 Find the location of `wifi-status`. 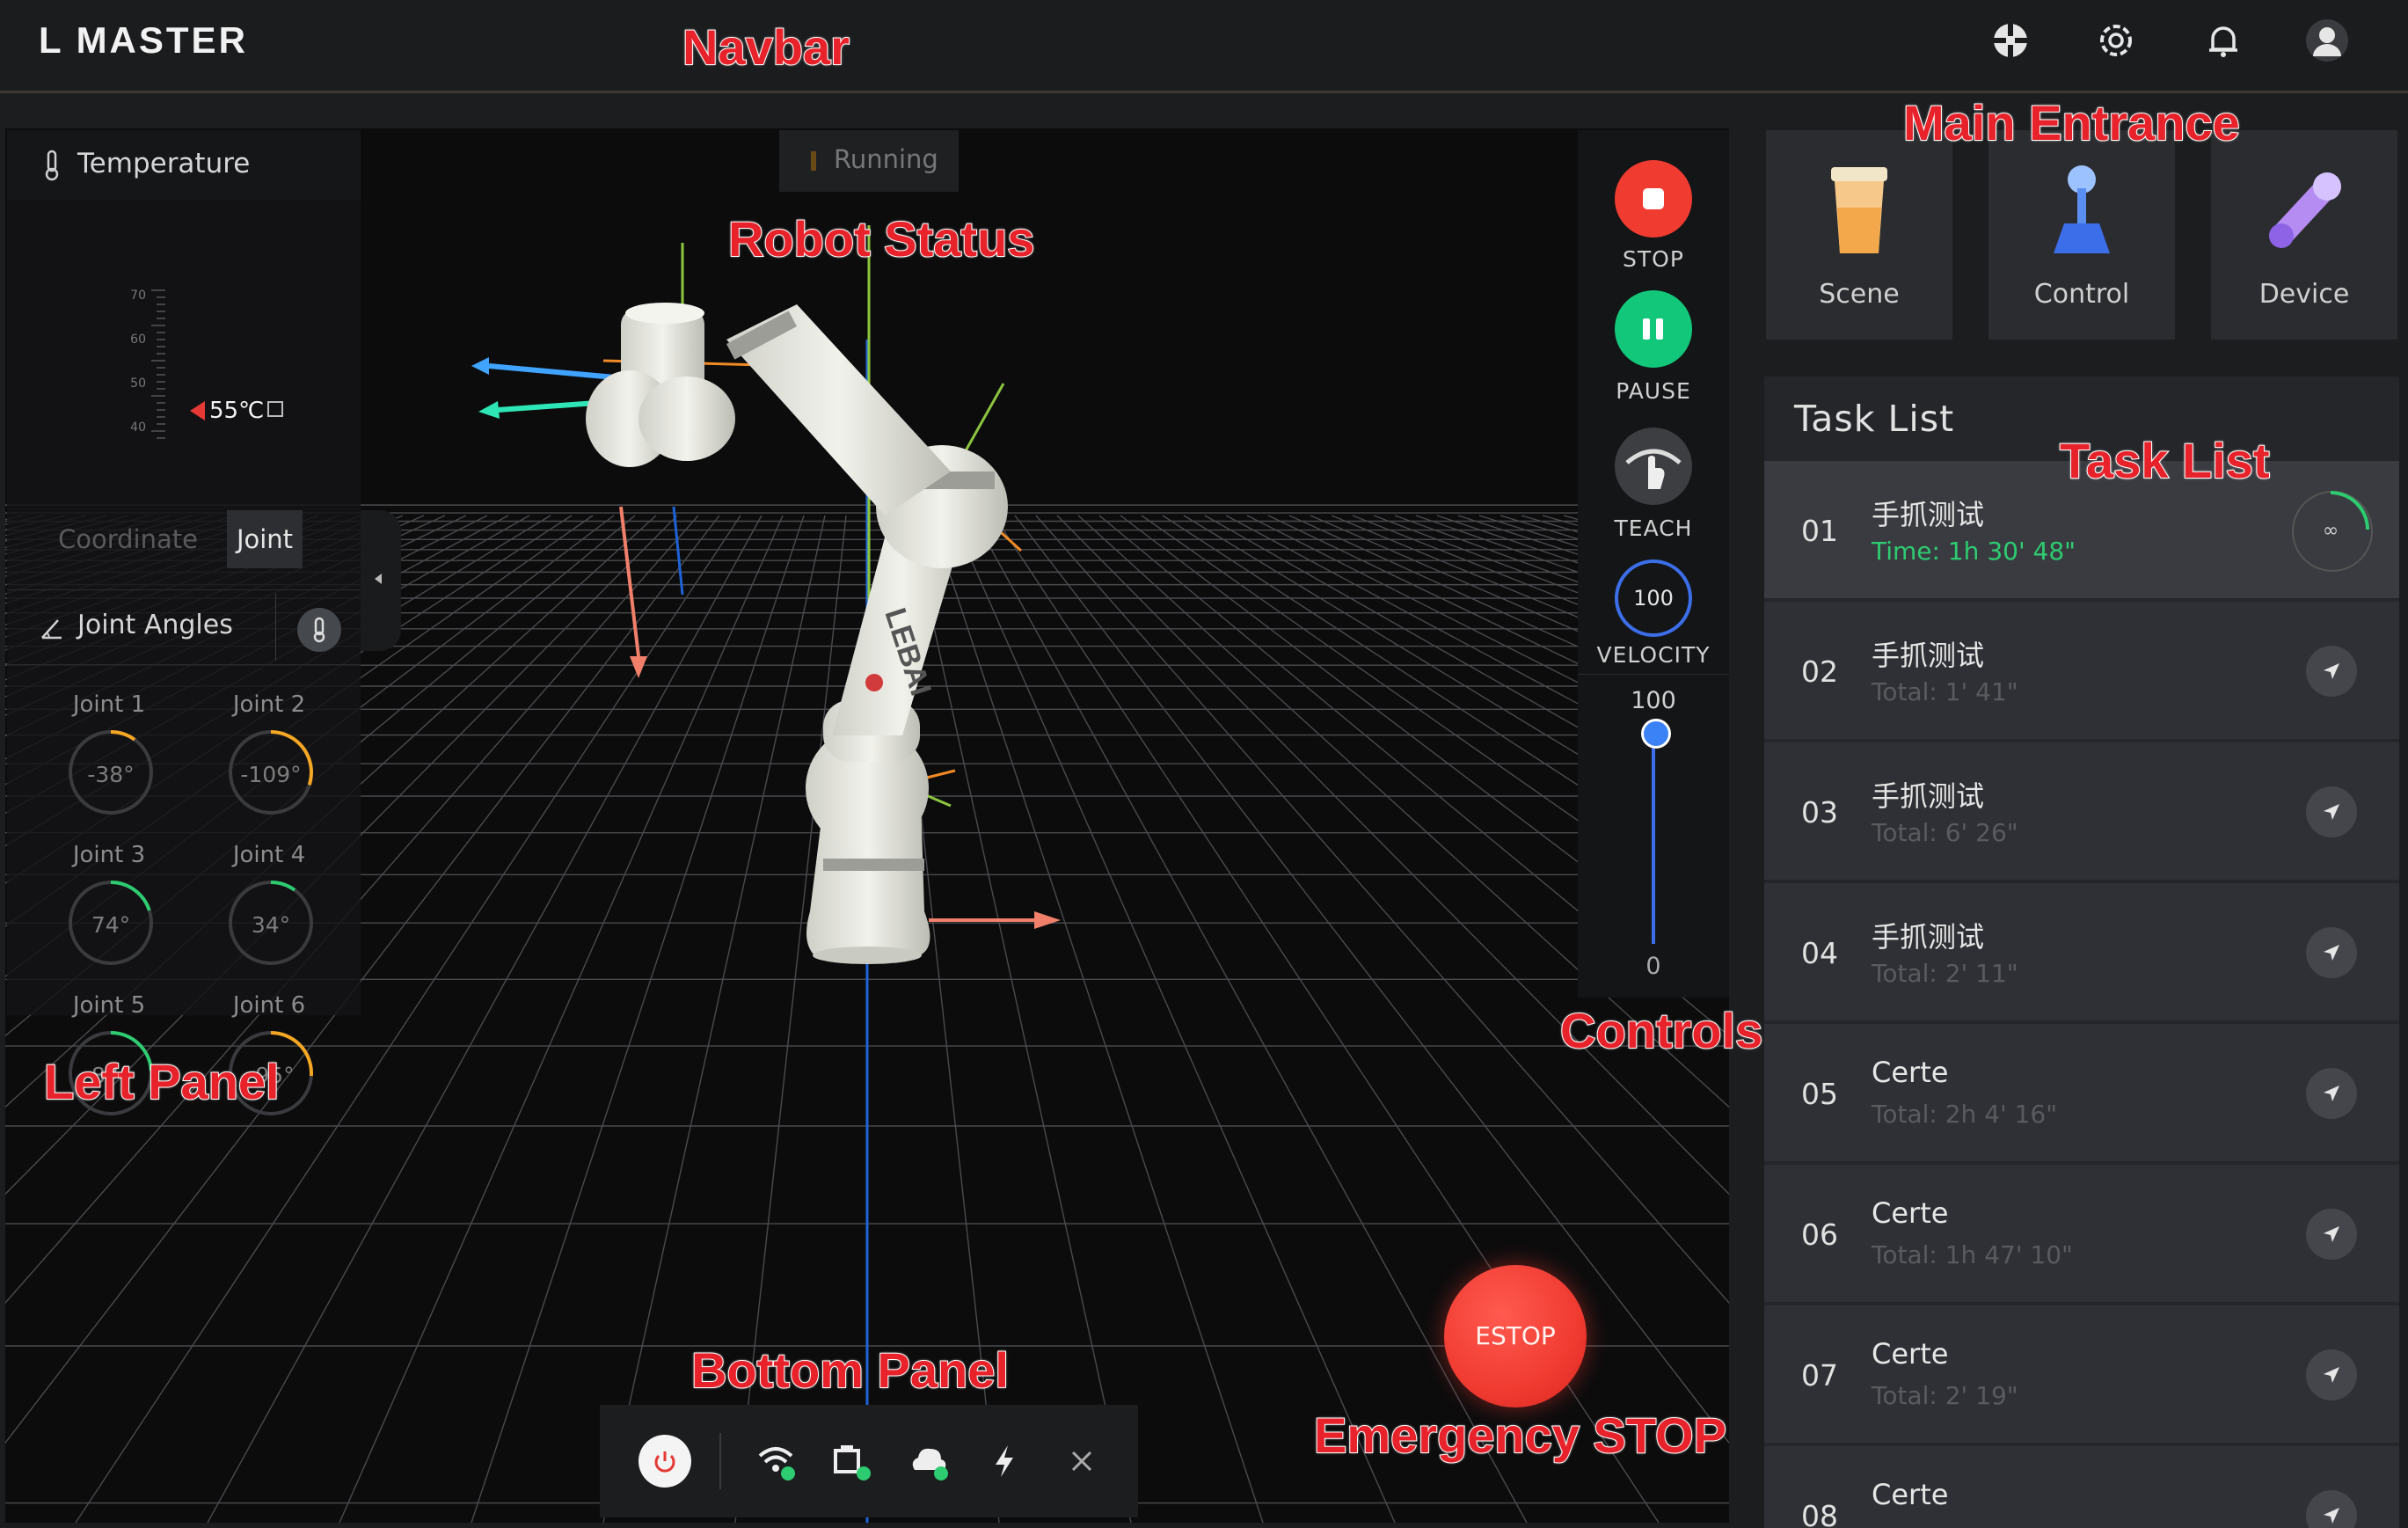

wifi-status is located at coordinates (775, 1461).